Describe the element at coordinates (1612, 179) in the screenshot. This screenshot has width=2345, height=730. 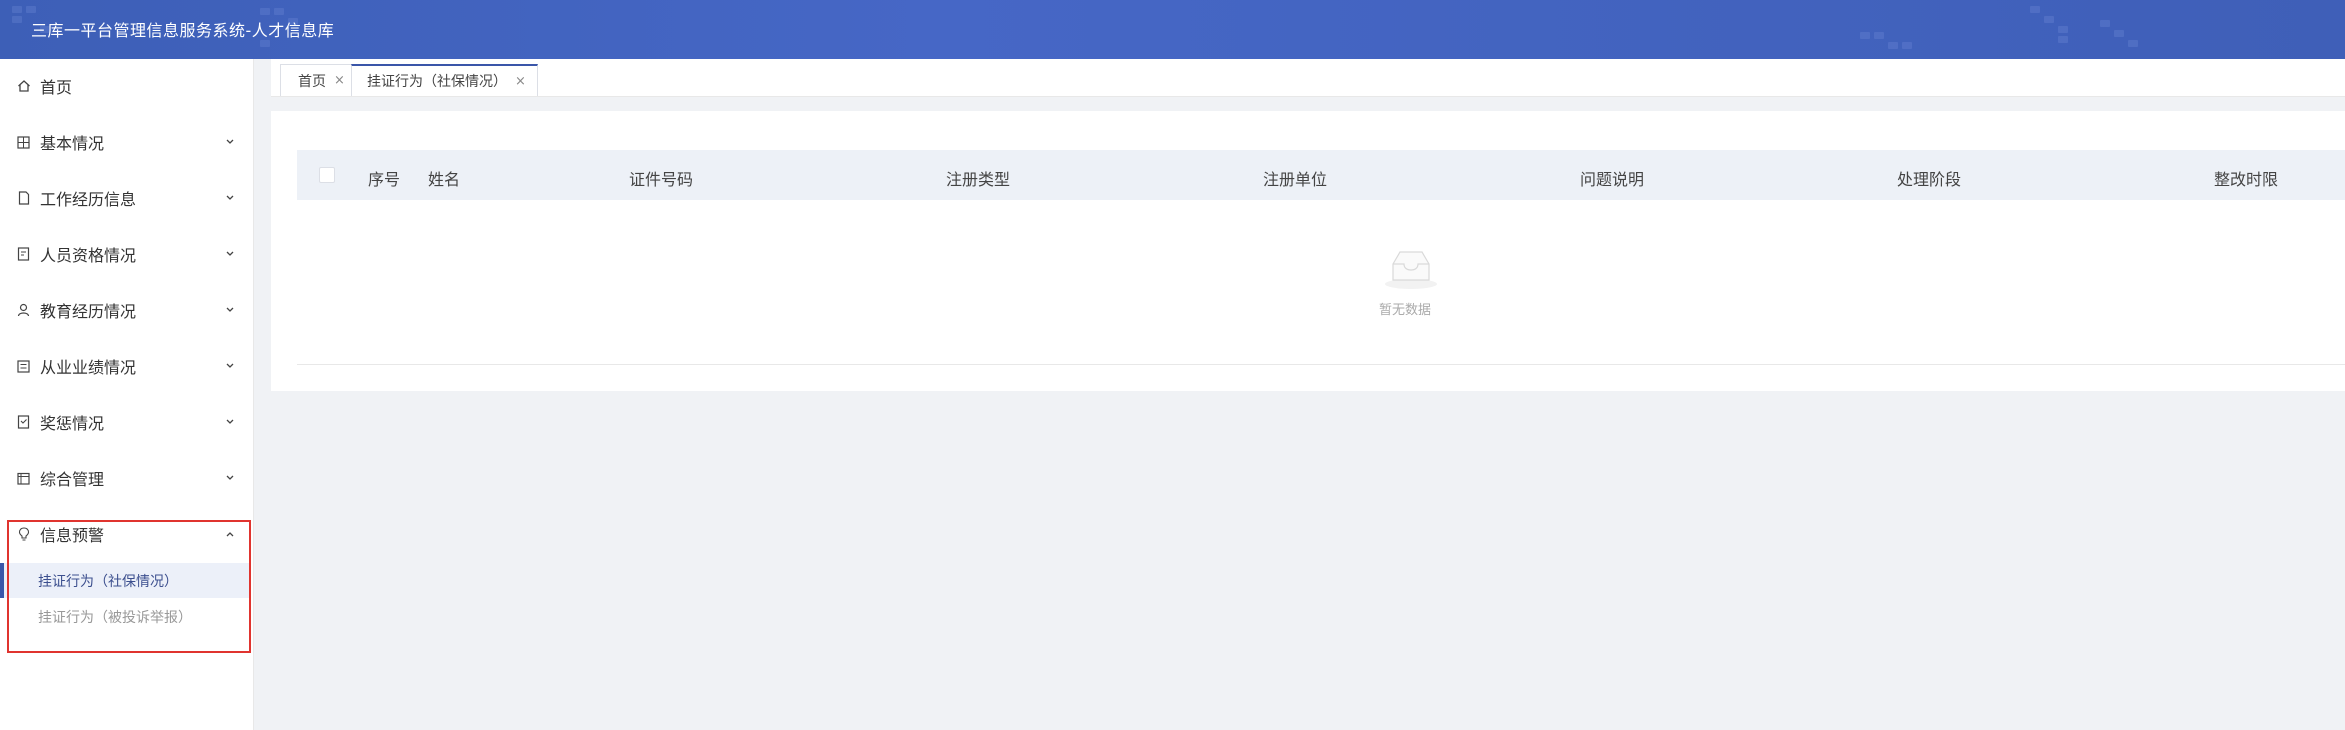
I see `column-header: 问题说明` at that location.